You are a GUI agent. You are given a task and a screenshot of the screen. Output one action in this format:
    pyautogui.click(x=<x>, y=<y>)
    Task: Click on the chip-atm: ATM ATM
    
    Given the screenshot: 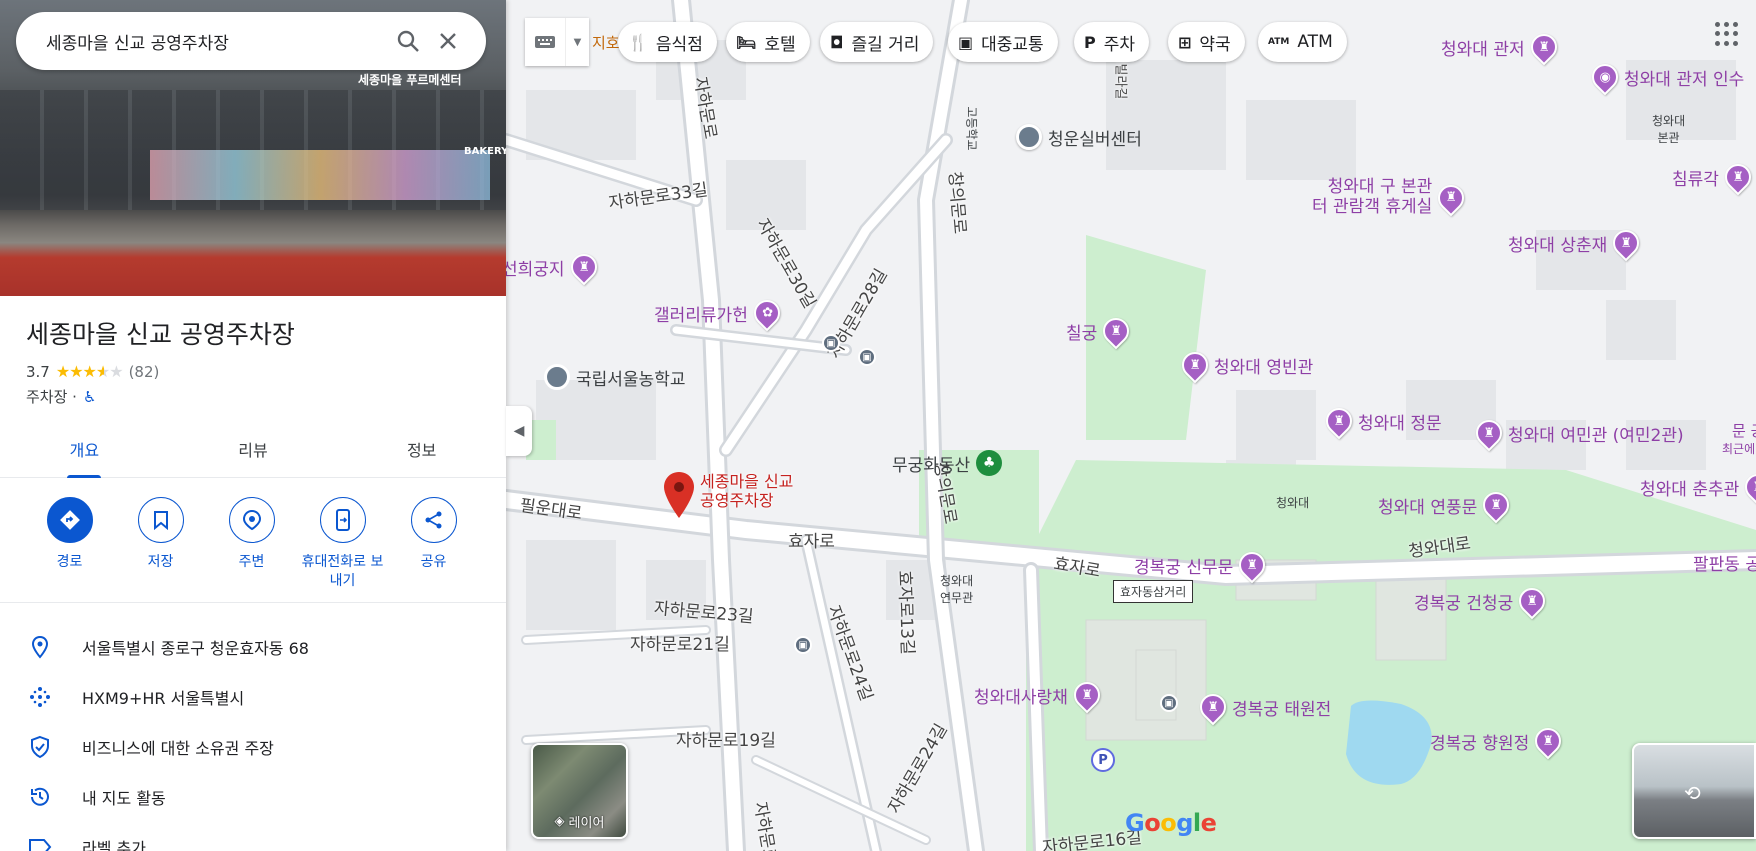 What is the action you would take?
    pyautogui.click(x=1302, y=42)
    